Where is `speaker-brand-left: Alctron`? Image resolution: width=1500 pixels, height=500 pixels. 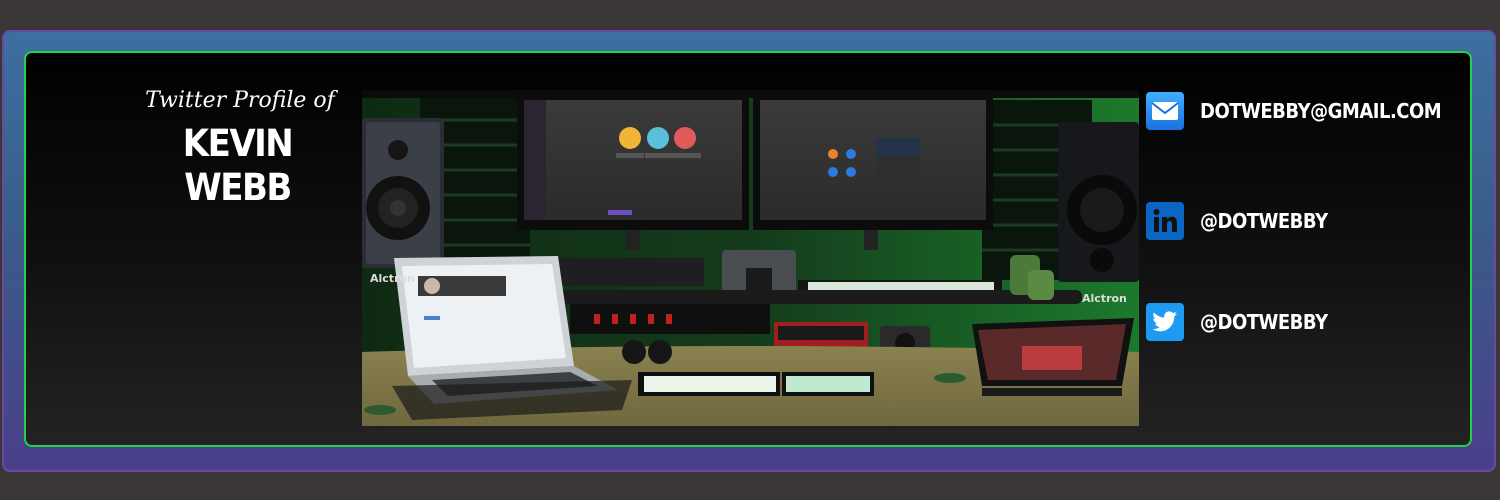
speaker-brand-left: Alctron is located at coordinates (392, 278).